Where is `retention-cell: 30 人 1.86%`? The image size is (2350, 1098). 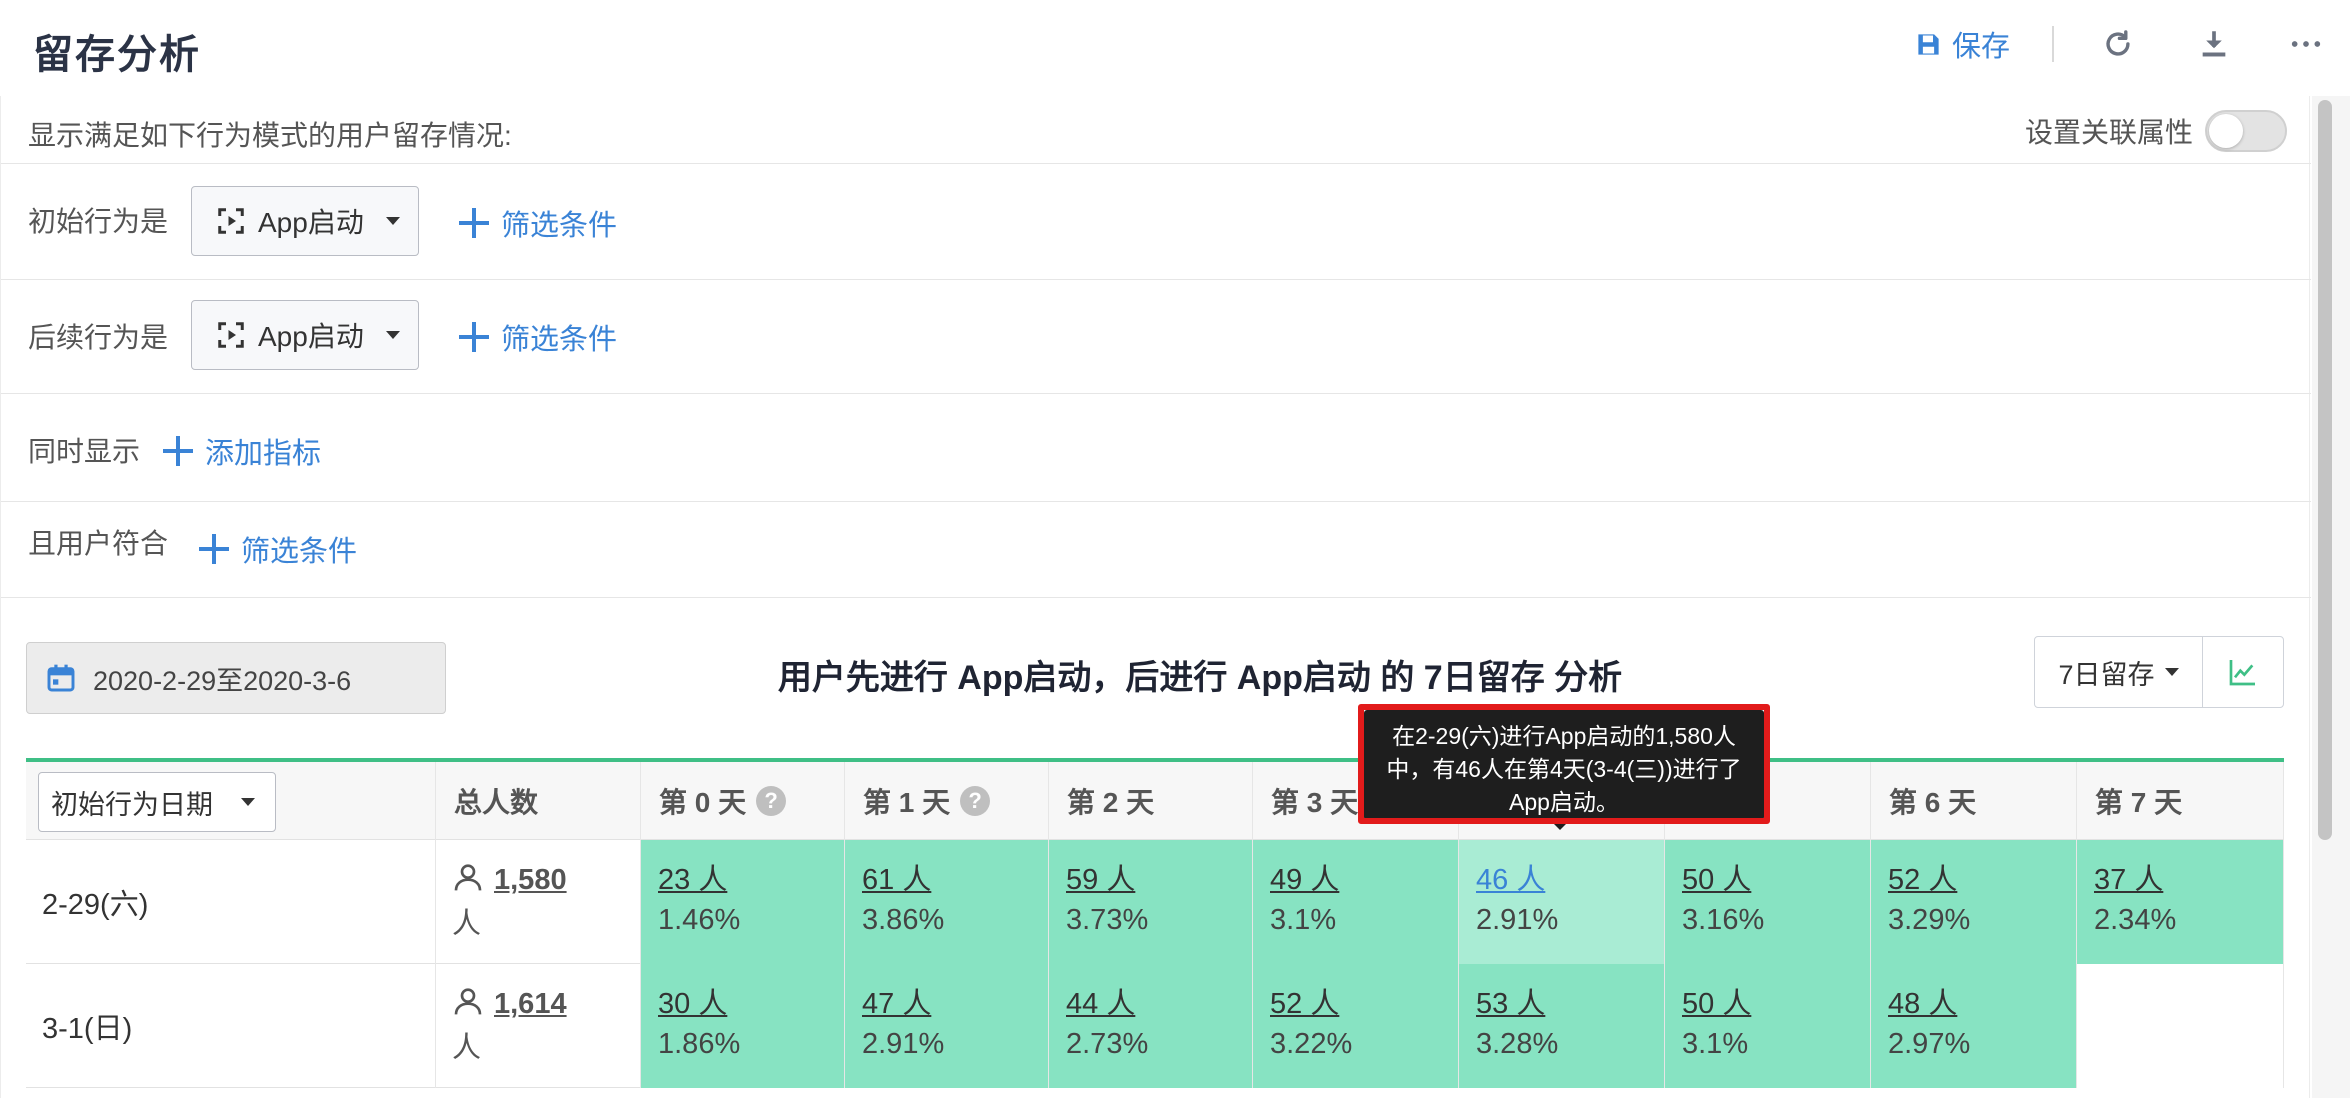
retention-cell: 30 人 1.86% is located at coordinates (743, 1026).